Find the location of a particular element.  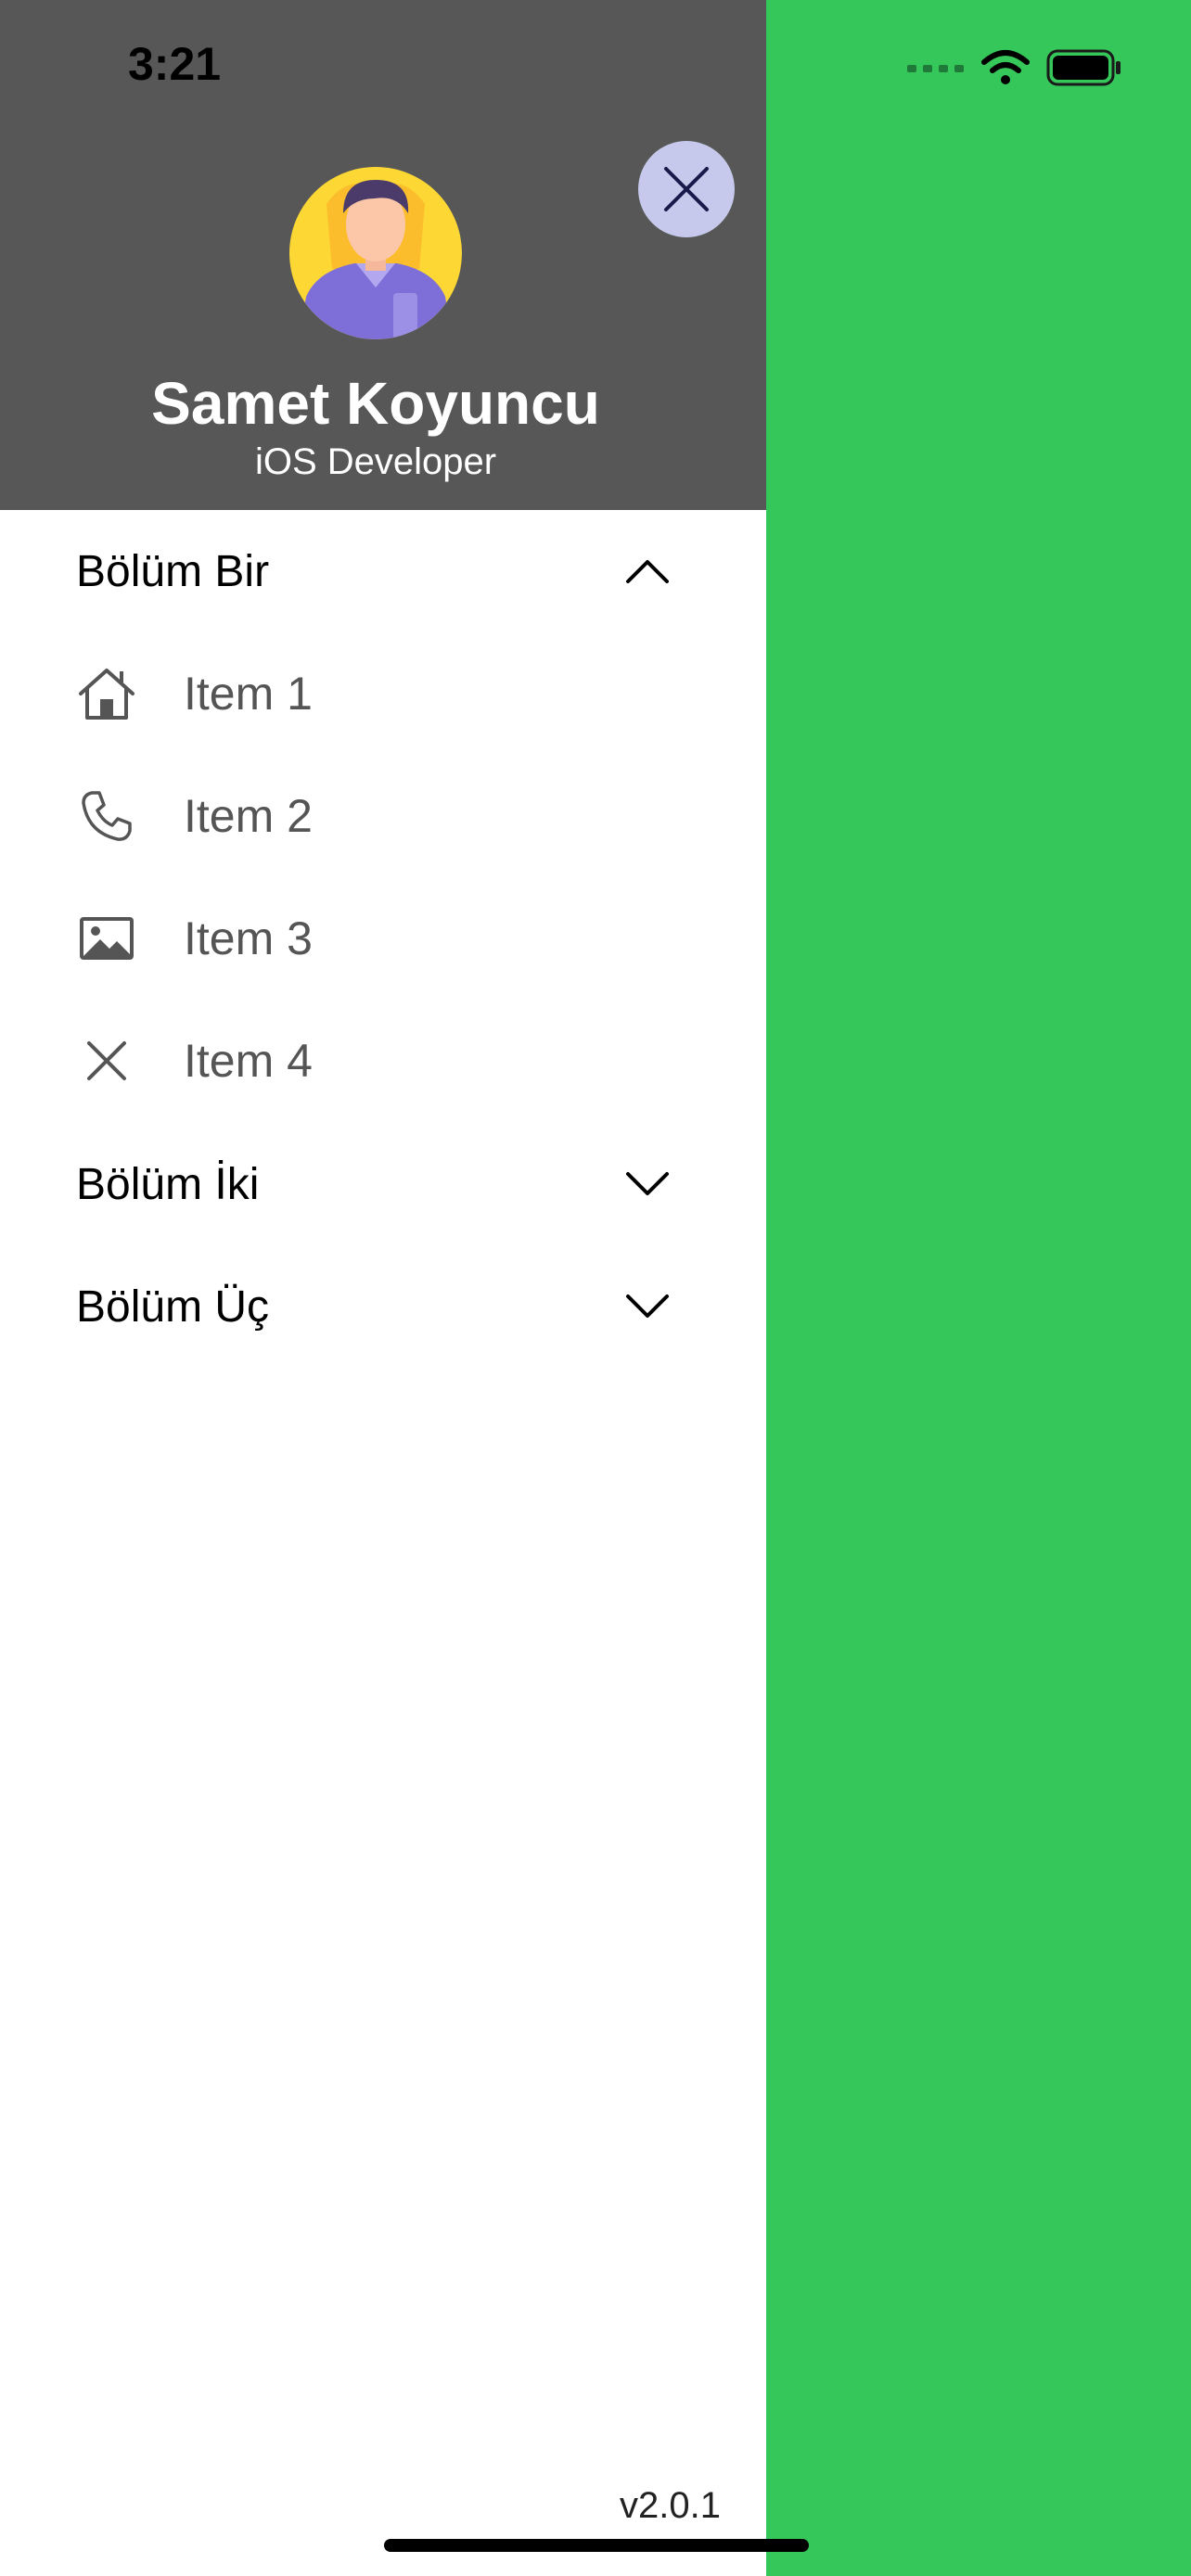

status-indicators is located at coordinates (1011, 68).